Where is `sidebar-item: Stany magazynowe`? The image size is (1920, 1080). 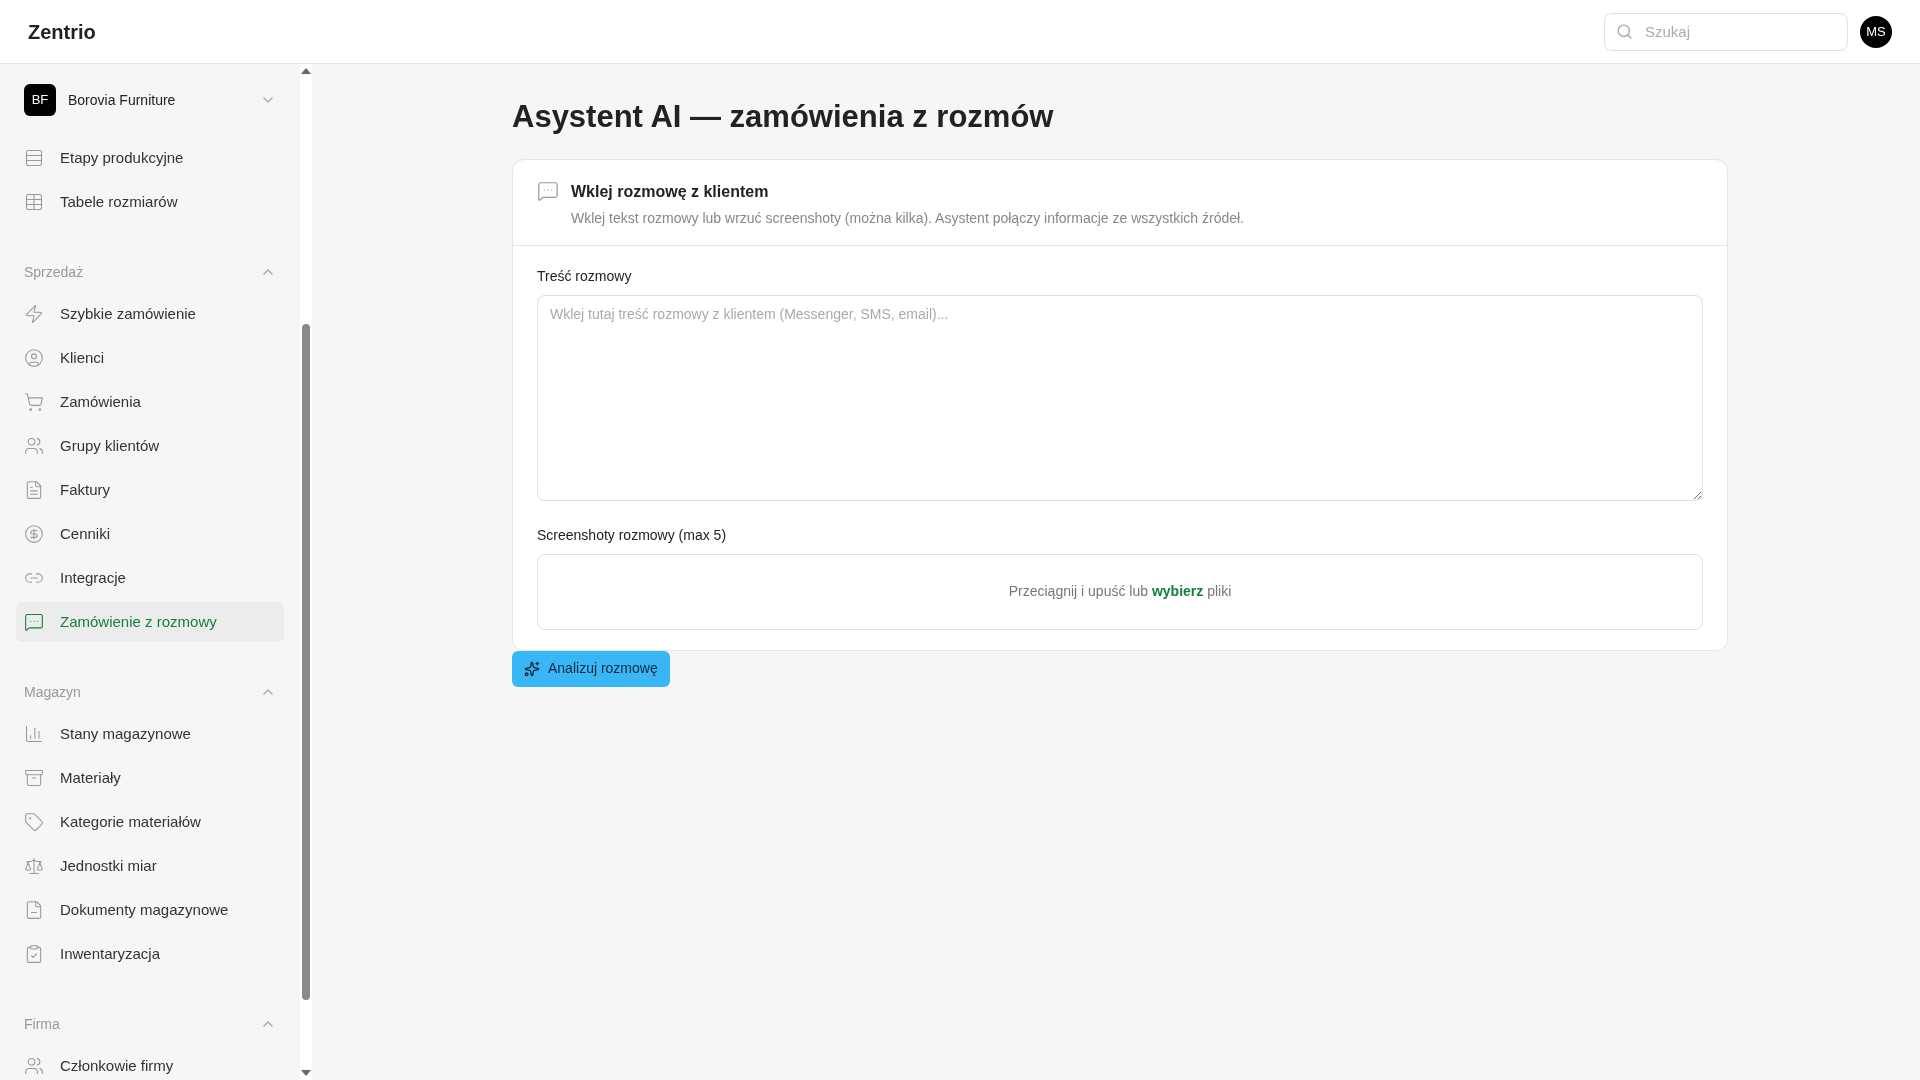 sidebar-item: Stany magazynowe is located at coordinates (150, 734).